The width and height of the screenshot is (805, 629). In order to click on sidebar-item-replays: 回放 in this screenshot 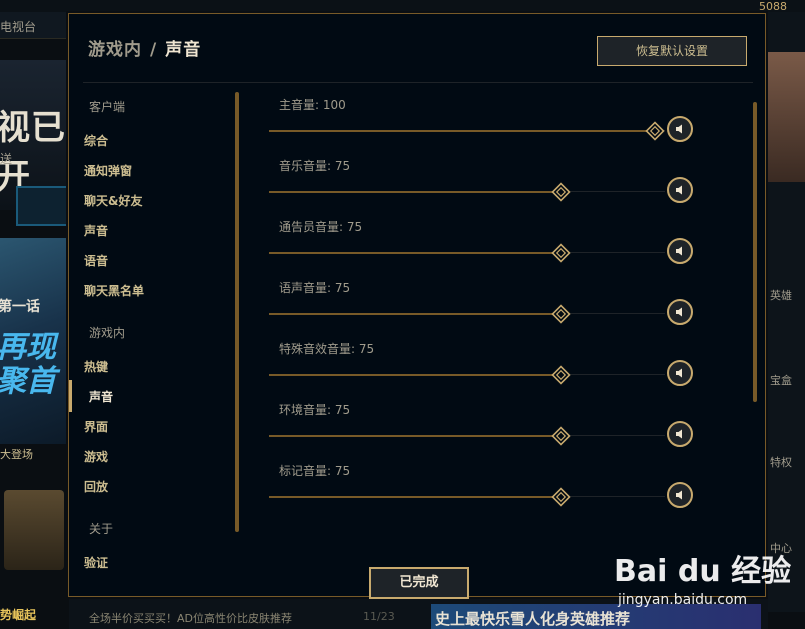, I will do `click(96, 486)`.